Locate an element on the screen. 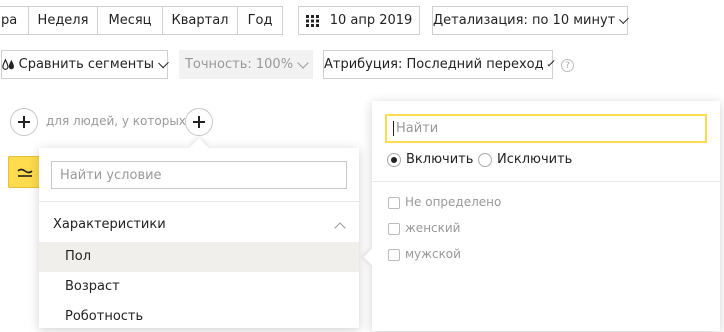 This screenshot has height=332, width=724. value-search-input: Найти is located at coordinates (546, 128).